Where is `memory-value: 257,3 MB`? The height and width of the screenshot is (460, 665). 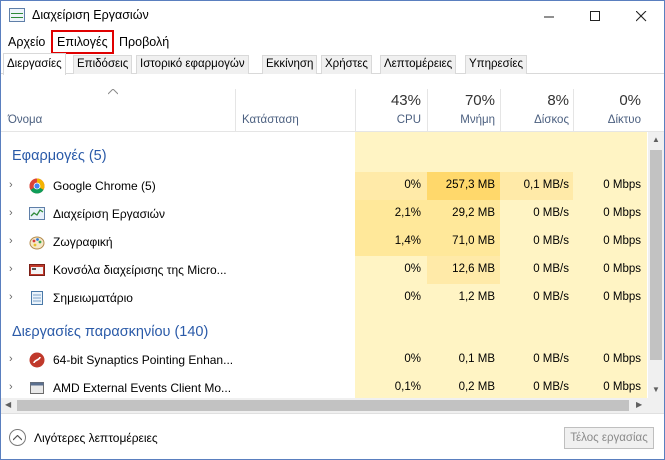 memory-value: 257,3 MB is located at coordinates (470, 185).